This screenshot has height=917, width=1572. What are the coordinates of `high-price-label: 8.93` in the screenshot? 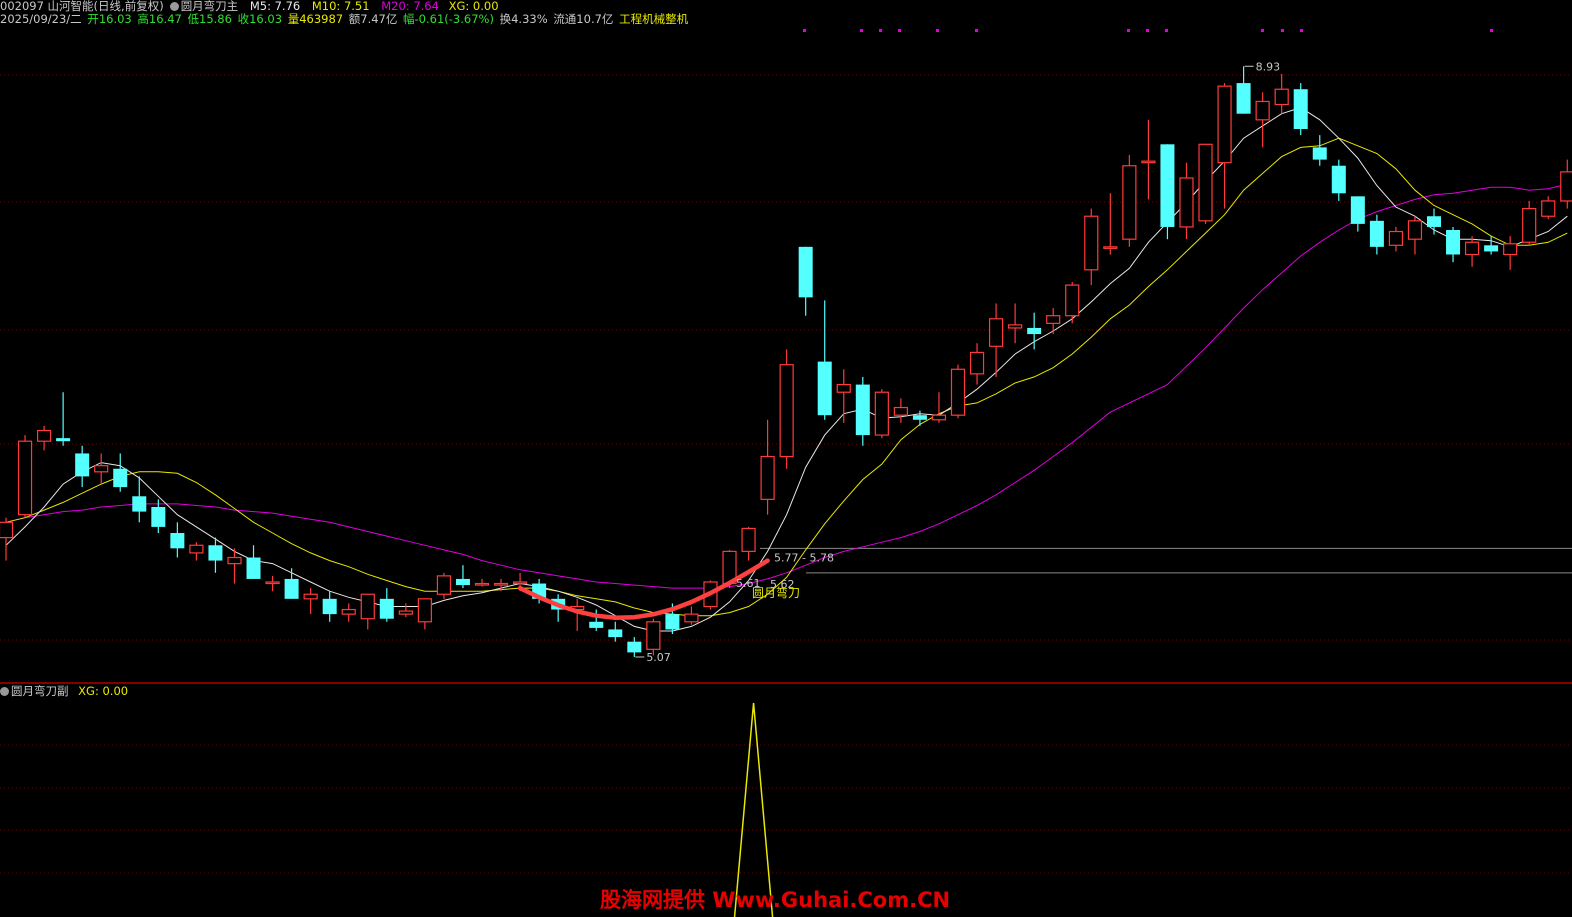 It's located at (1268, 66).